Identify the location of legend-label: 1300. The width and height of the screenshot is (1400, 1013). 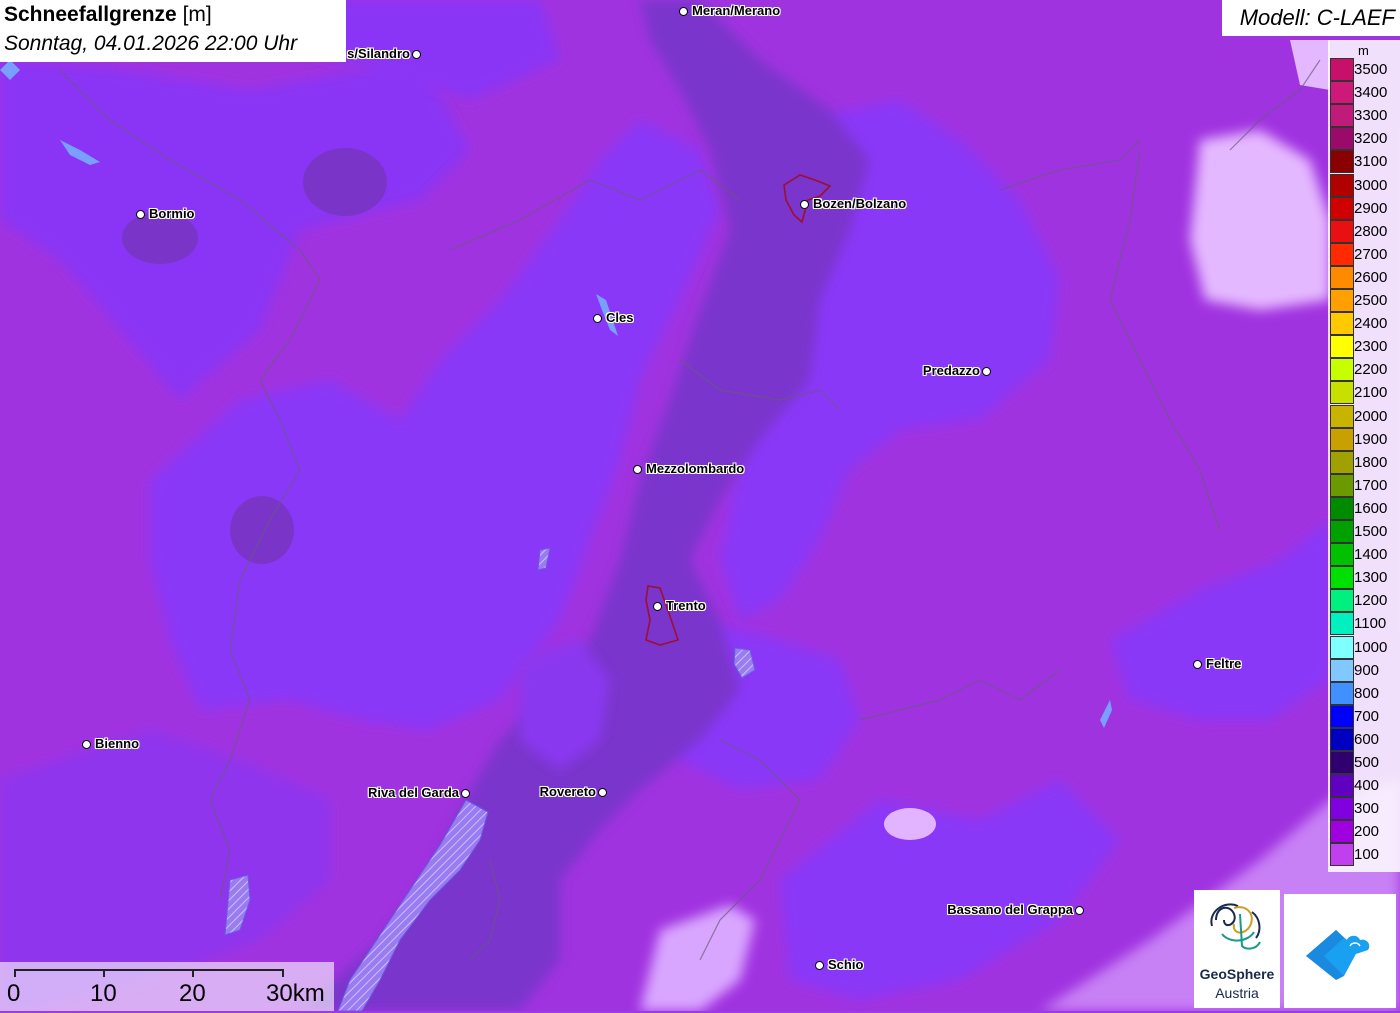
(1371, 578).